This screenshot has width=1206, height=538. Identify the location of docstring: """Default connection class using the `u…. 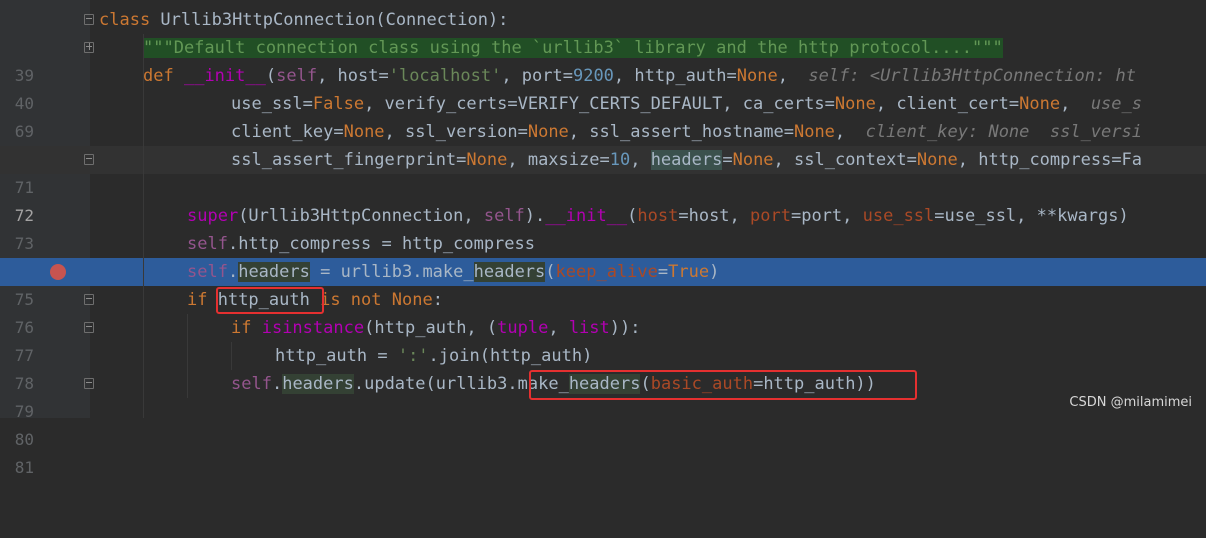
(573, 48).